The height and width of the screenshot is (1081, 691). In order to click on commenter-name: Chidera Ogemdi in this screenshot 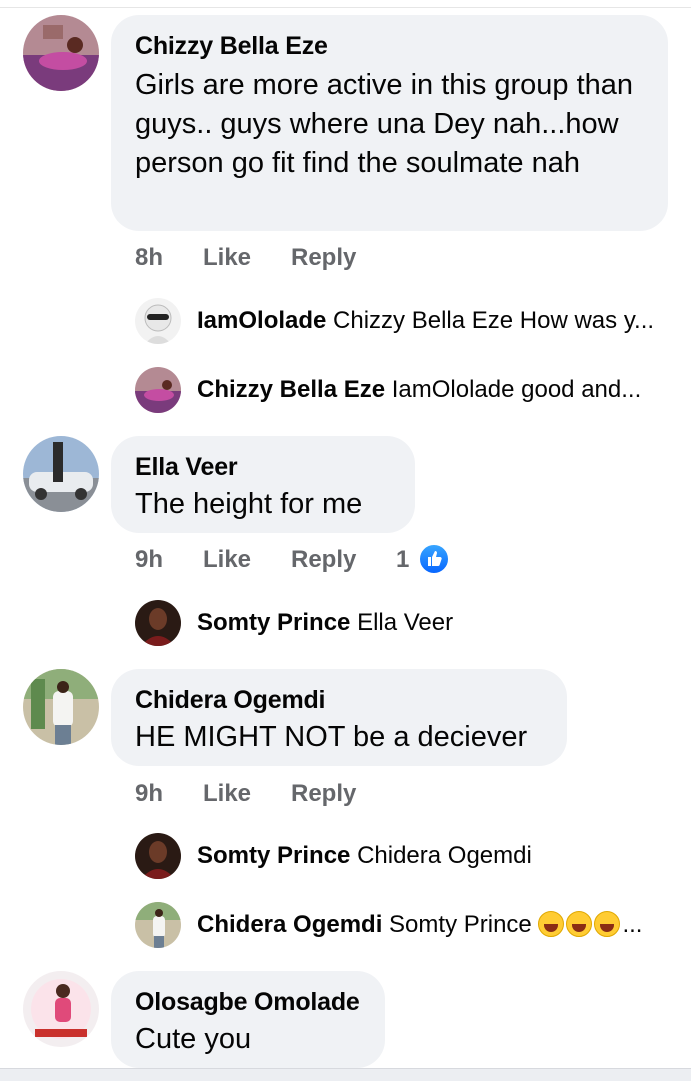, I will do `click(339, 700)`.